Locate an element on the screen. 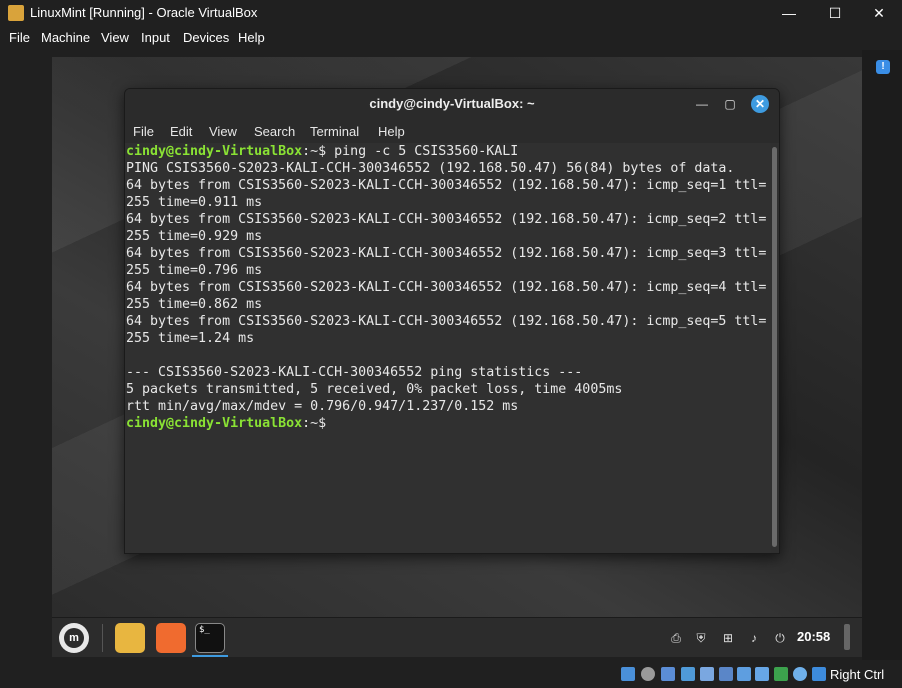 Image resolution: width=902 pixels, height=688 pixels. terminal-title: cindy@cindy-VirtualBox: ~ is located at coordinates (452, 103).